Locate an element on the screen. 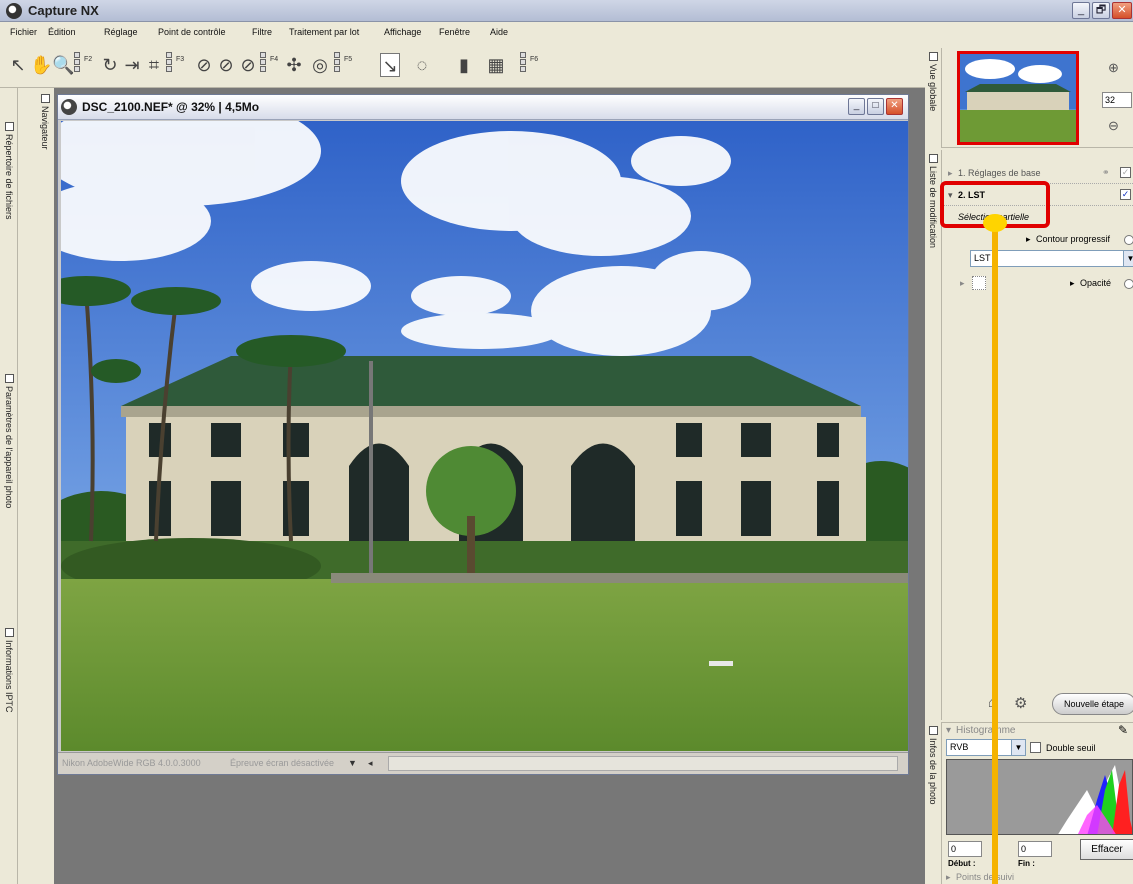 This screenshot has width=1133, height=884. eyedropper-icon: ✎ is located at coordinates (1123, 730).